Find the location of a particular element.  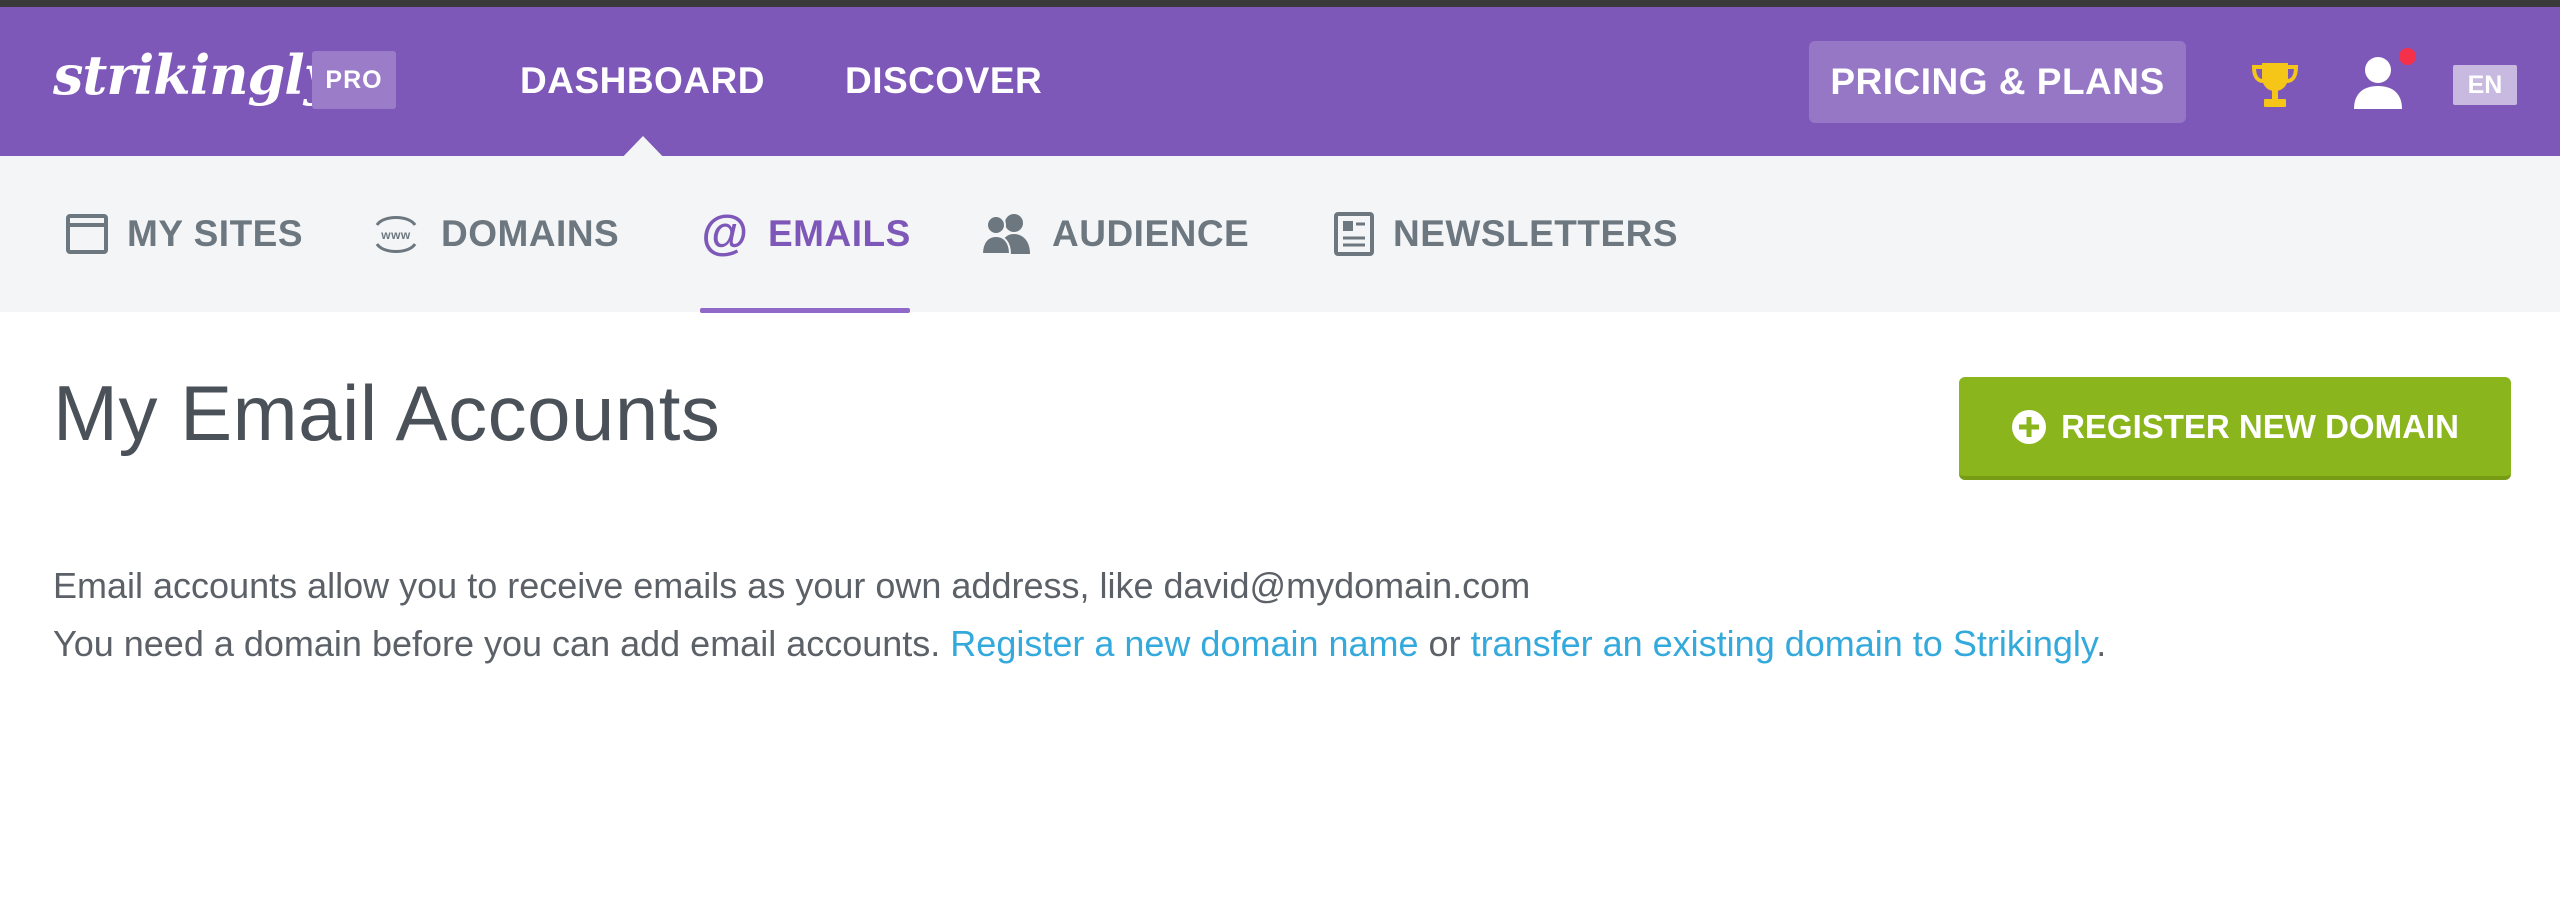

language-selector: EN is located at coordinates (2485, 85).